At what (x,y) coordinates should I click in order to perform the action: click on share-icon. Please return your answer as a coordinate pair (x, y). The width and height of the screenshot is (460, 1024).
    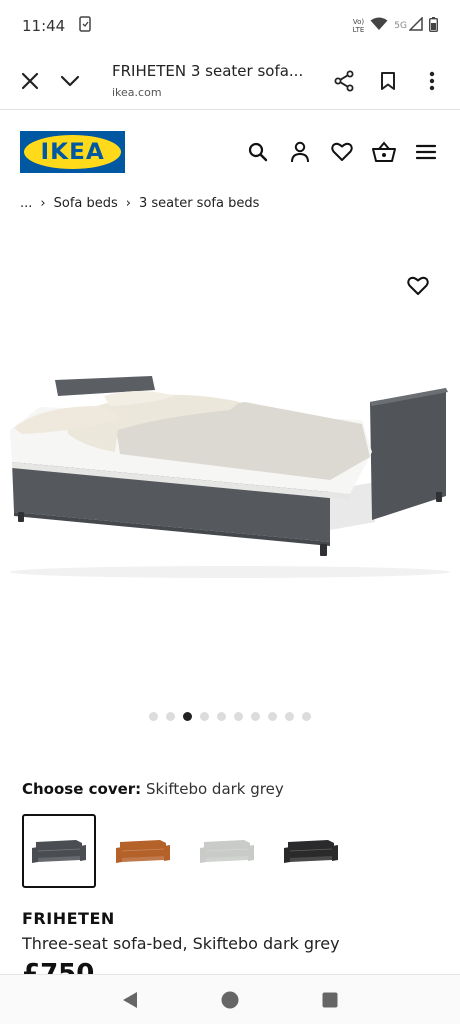
    Looking at the image, I should click on (344, 81).